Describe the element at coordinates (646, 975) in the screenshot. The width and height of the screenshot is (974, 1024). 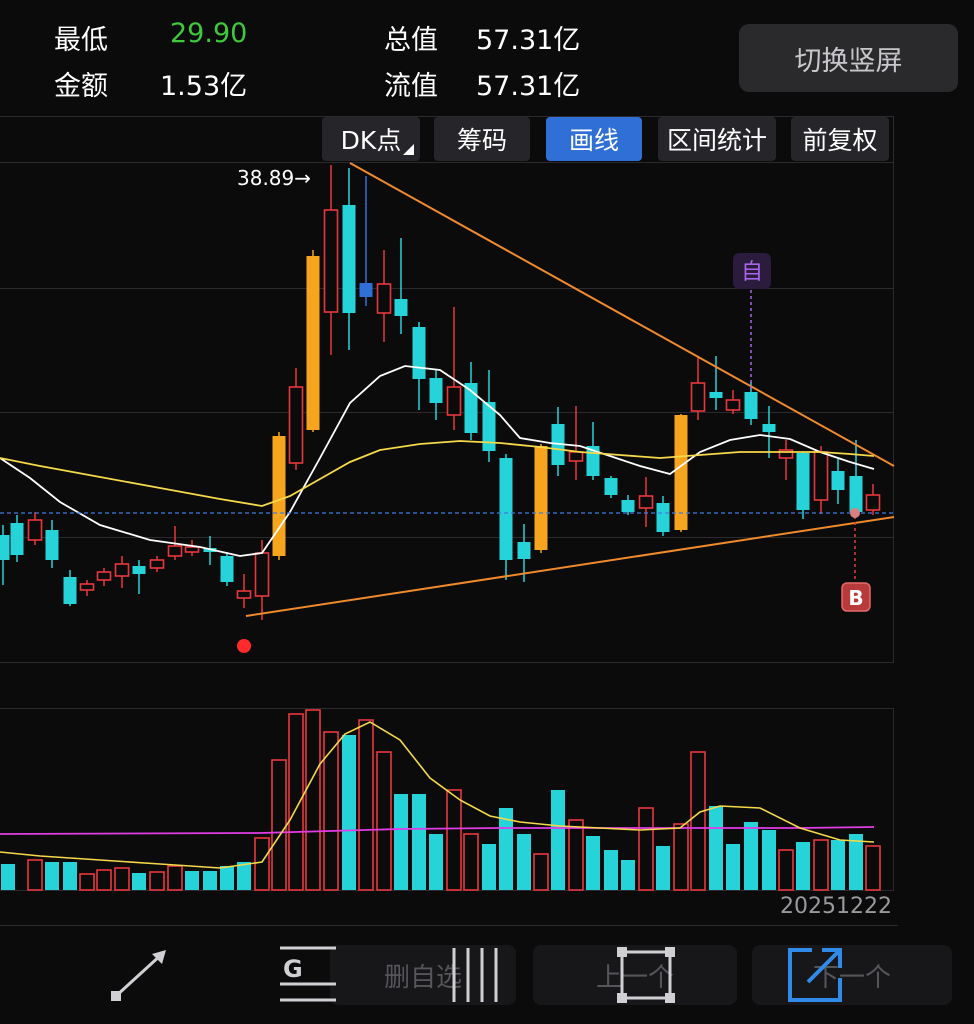
I see `rectangle-tool-icon` at that location.